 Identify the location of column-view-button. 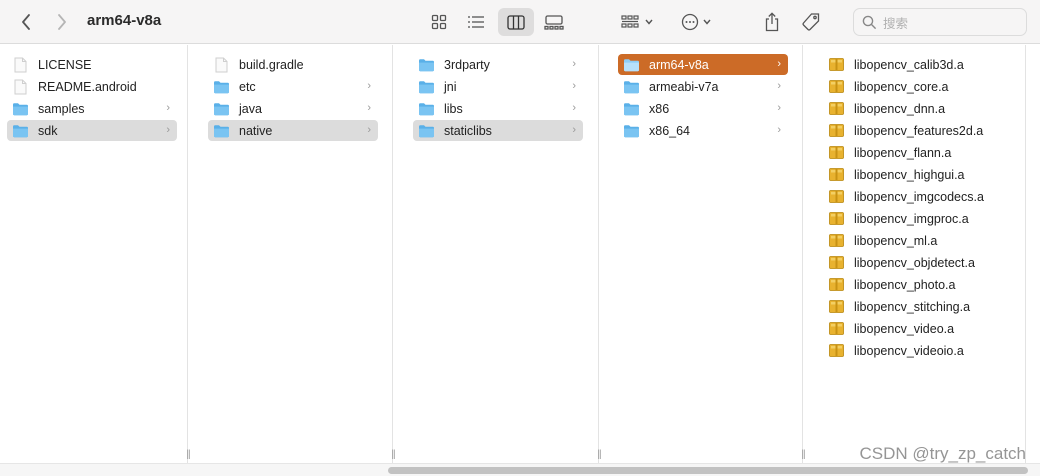
(516, 22).